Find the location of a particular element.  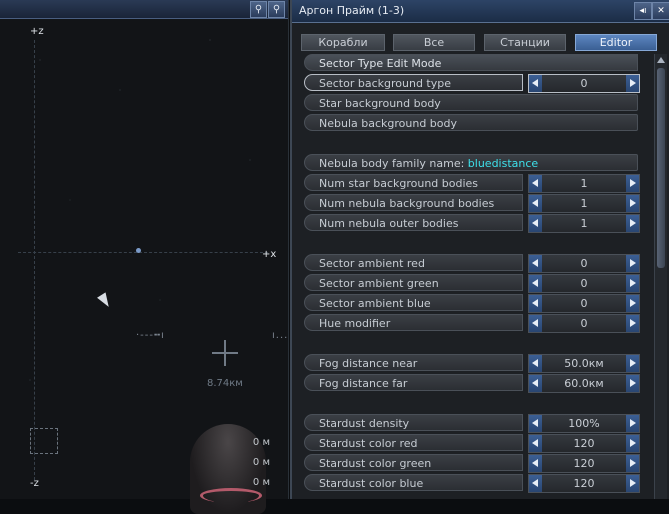

value-stepper: 60.0км is located at coordinates (584, 383).